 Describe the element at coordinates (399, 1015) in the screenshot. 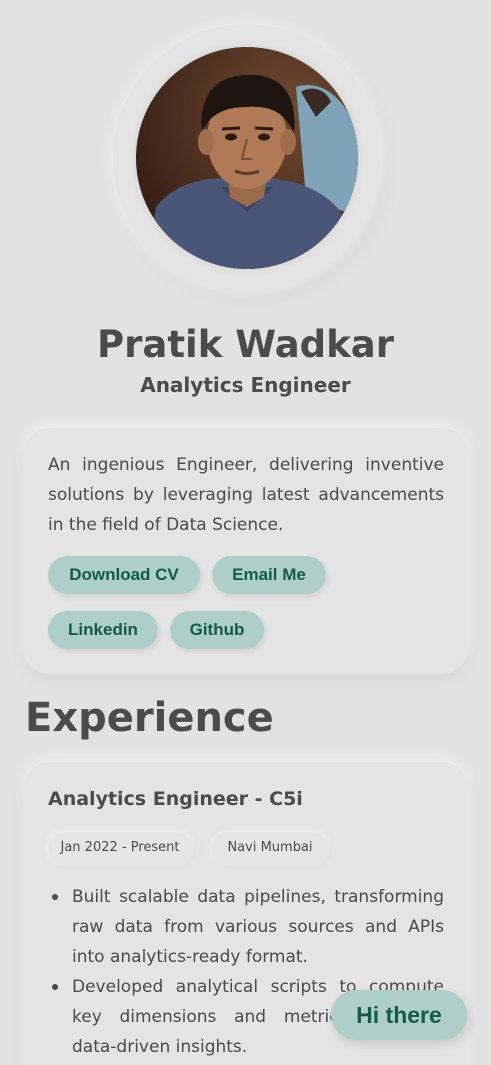

I see `chat-button: Hi there` at that location.